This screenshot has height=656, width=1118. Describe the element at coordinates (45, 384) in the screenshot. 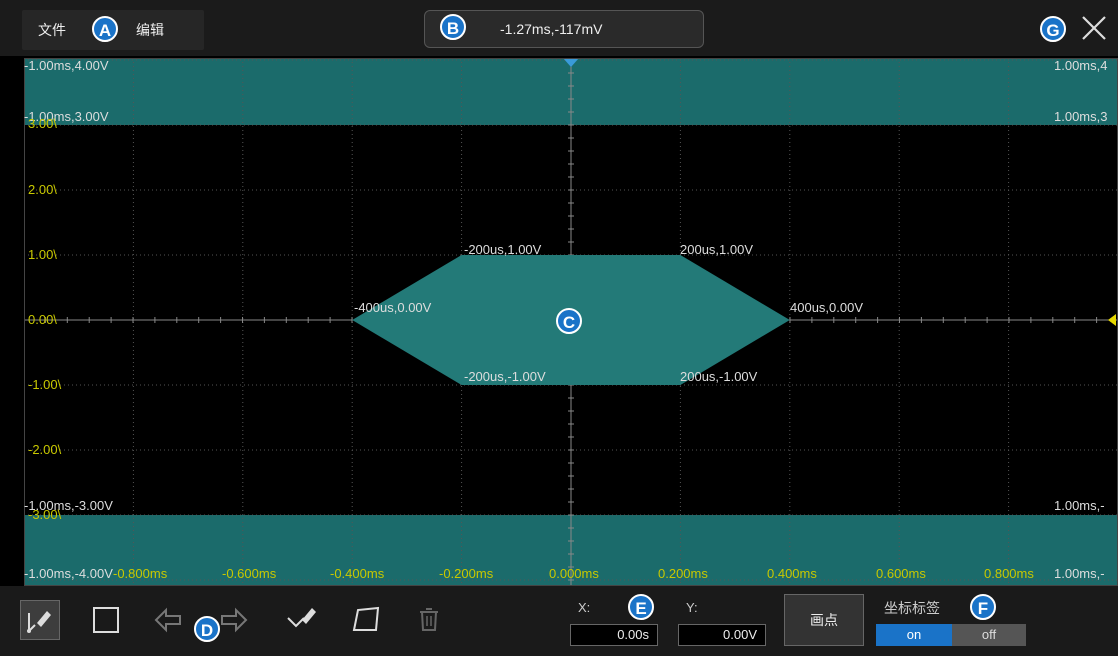

I see `y-tick-label: -1.00\` at that location.